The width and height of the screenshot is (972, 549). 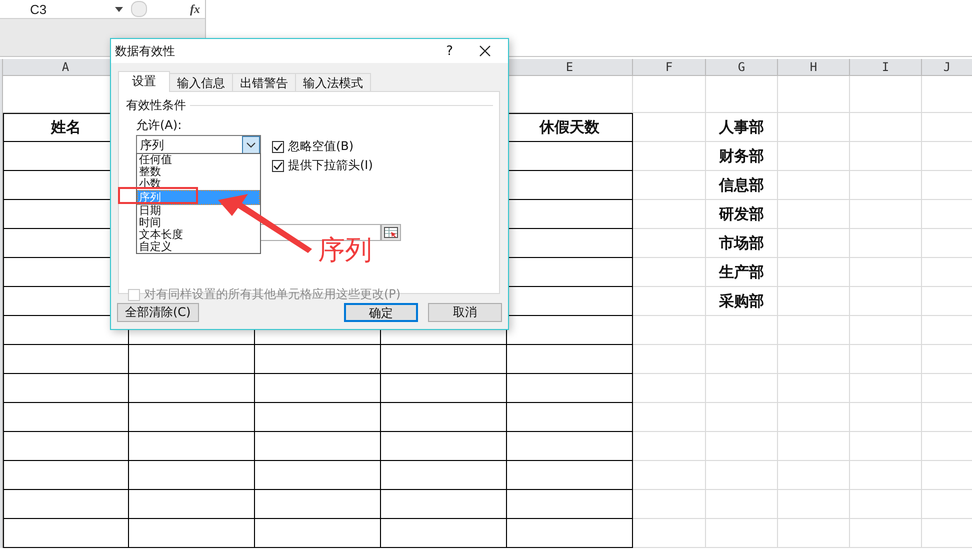 I want to click on table-cell: 信息部, so click(x=742, y=185).